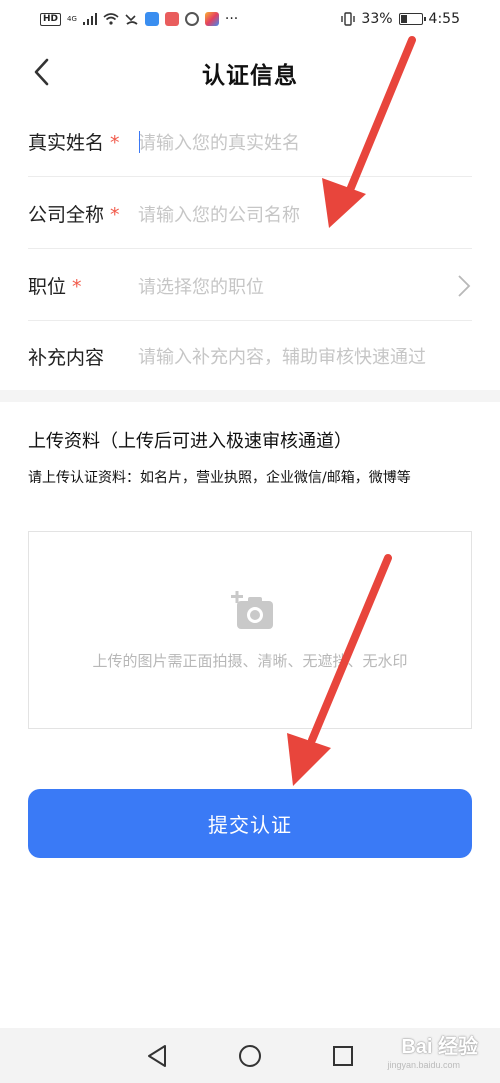 The image size is (500, 1083). I want to click on form-row-supplement: 补充内容 请输入补充内容，辅助审核快速通过, so click(250, 356).